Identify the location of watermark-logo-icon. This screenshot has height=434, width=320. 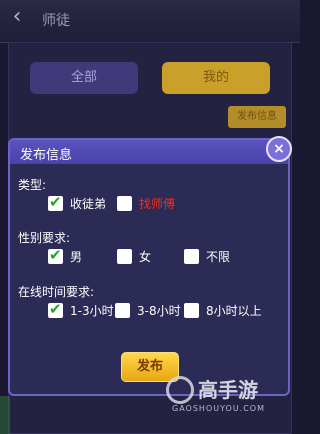
(180, 390).